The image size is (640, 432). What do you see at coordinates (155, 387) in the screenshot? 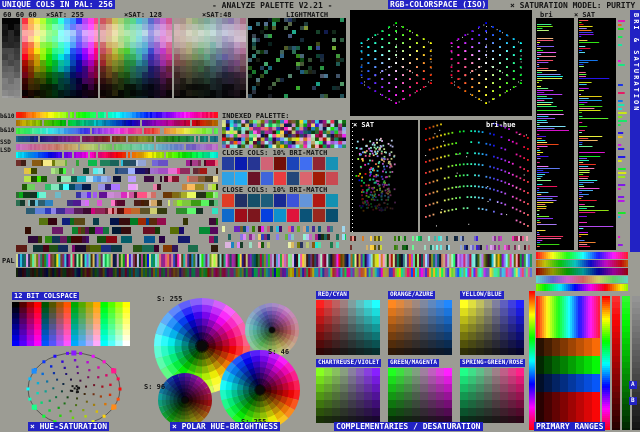
I see `polar-s96-label: S: 96` at bounding box center [155, 387].